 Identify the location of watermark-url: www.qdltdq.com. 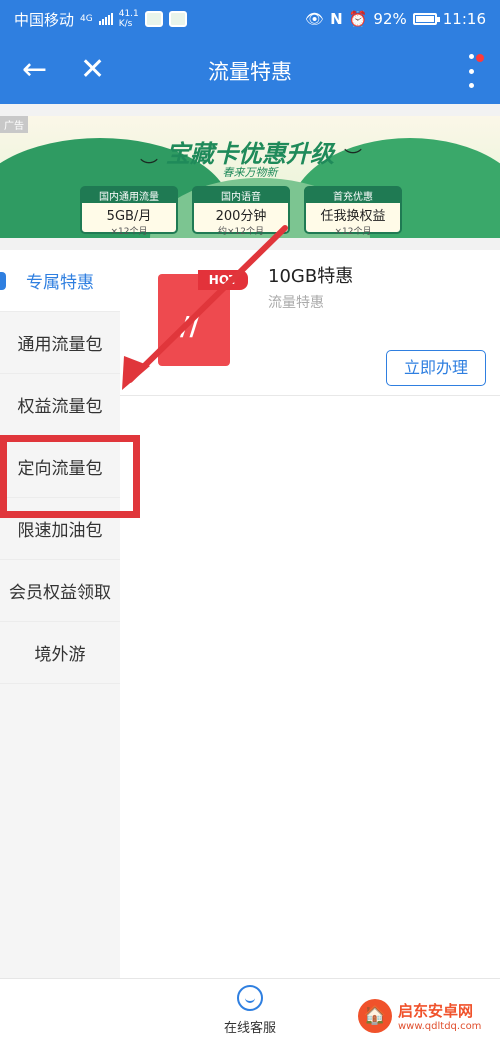
(440, 1026).